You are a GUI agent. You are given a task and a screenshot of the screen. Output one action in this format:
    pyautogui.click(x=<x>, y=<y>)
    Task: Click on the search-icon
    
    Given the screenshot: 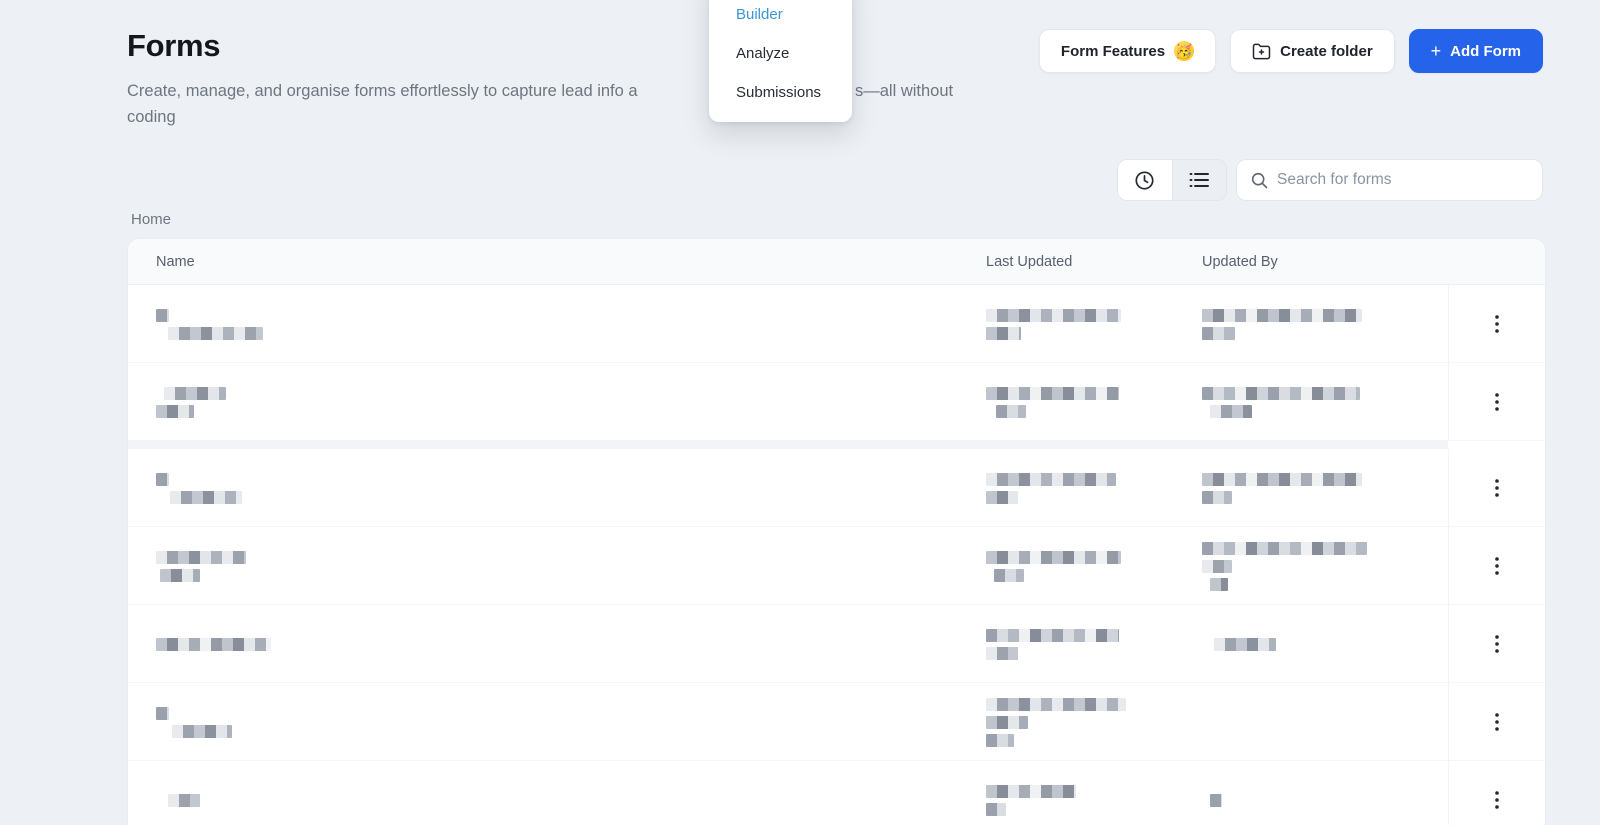 What is the action you would take?
    pyautogui.click(x=1259, y=180)
    